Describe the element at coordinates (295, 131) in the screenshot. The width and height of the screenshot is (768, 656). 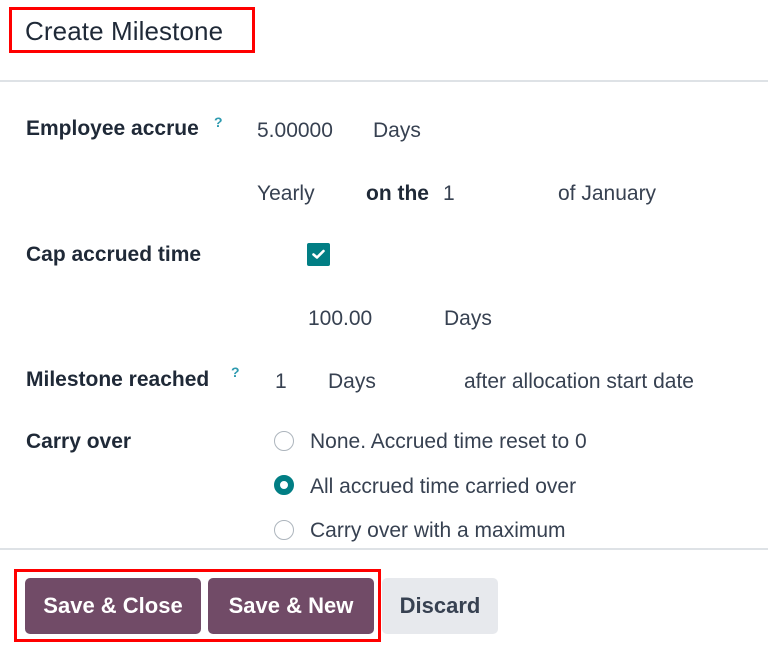
I see `accrue-amount-input: 5.00000` at that location.